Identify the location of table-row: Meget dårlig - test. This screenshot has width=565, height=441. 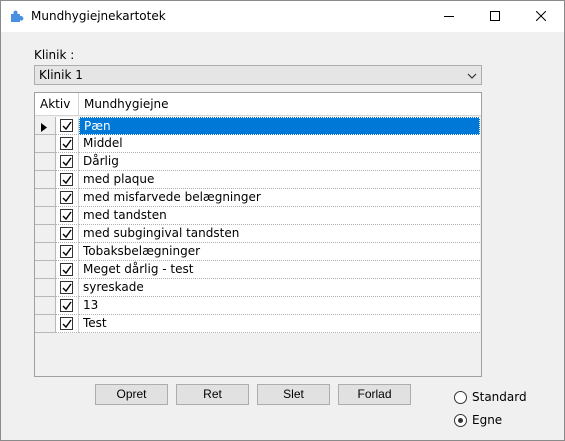
(258, 270).